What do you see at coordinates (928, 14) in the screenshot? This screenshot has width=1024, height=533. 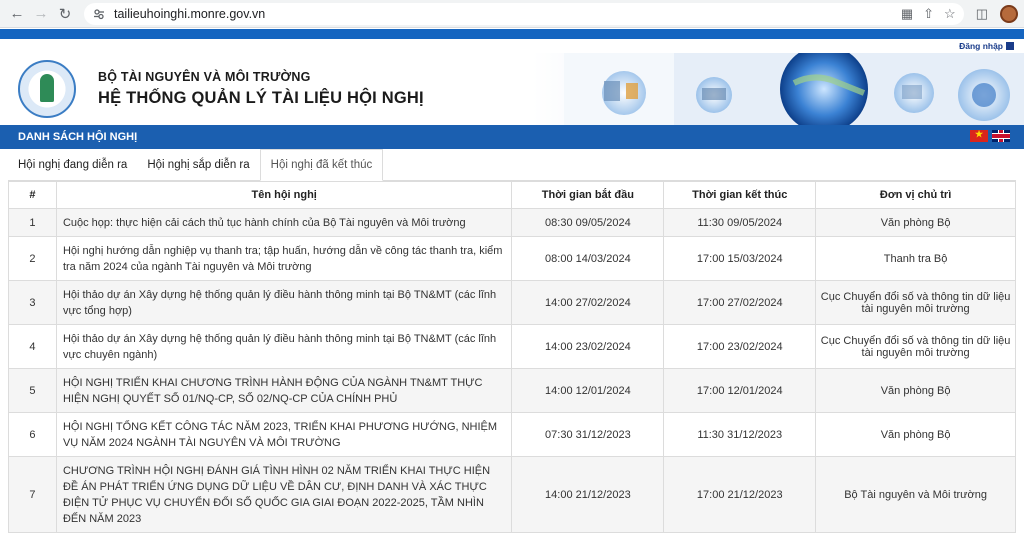 I see `share-icon: ⇧` at bounding box center [928, 14].